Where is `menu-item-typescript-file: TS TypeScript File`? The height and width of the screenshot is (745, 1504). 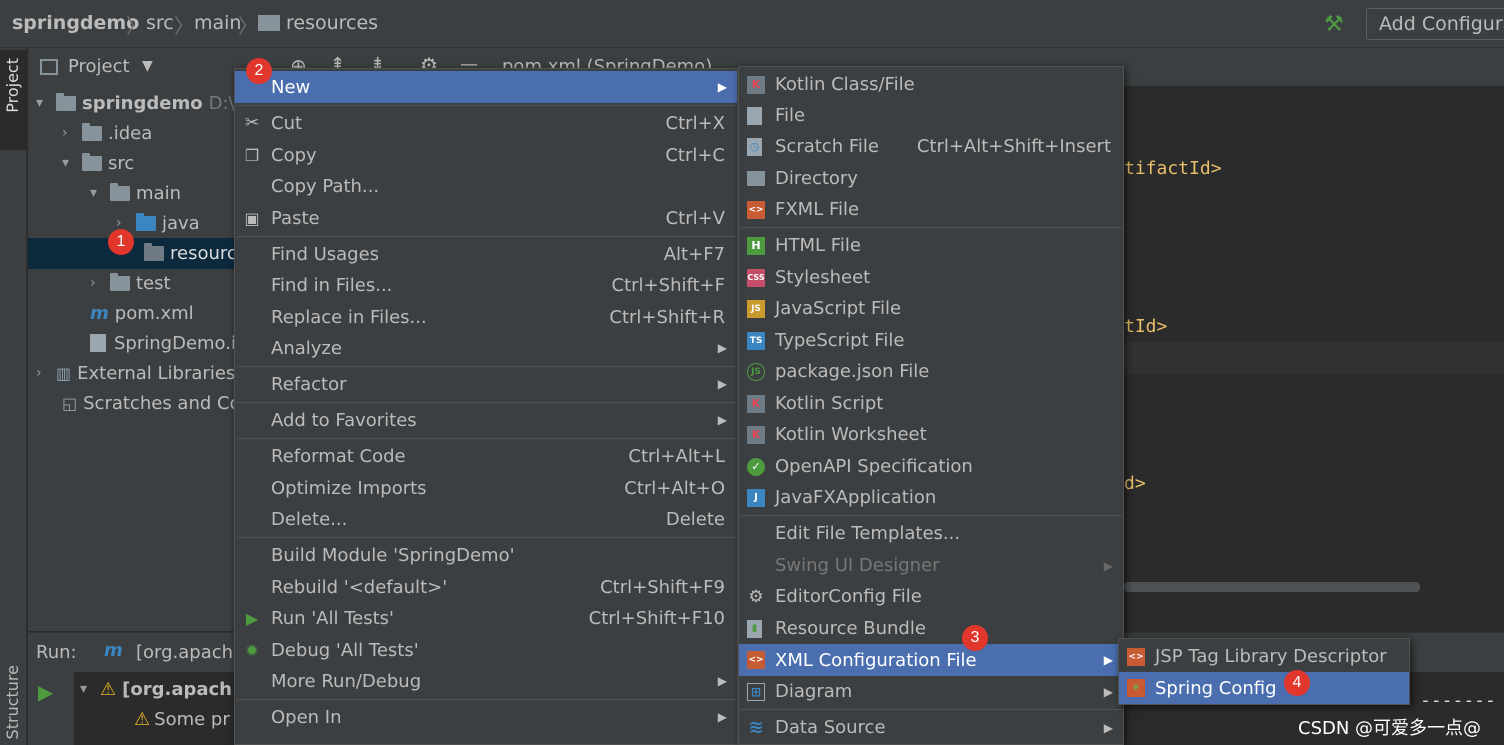
menu-item-typescript-file: TS TypeScript File is located at coordinates (931, 340).